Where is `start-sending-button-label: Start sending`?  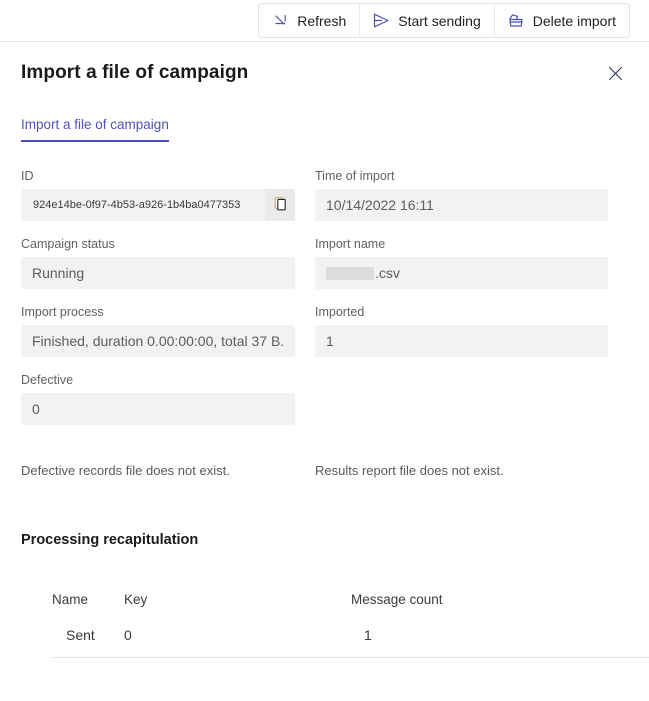 start-sending-button-label: Start sending is located at coordinates (439, 20).